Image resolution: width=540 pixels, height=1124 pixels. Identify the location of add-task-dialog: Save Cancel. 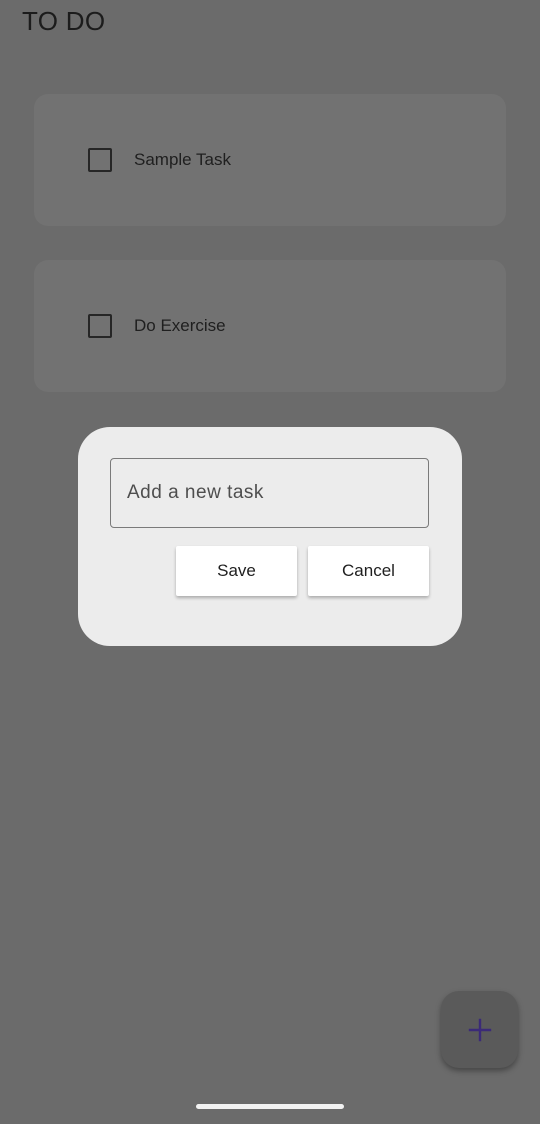
(270, 536).